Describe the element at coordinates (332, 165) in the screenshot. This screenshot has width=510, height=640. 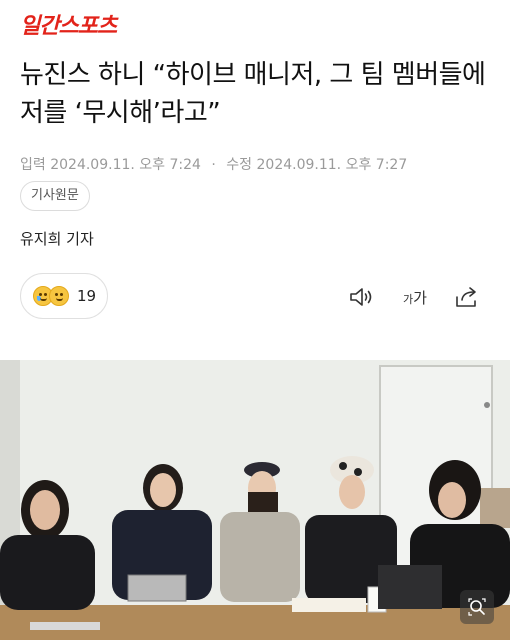
I see `modified-date: 2024.09.11. 오후 7:27` at that location.